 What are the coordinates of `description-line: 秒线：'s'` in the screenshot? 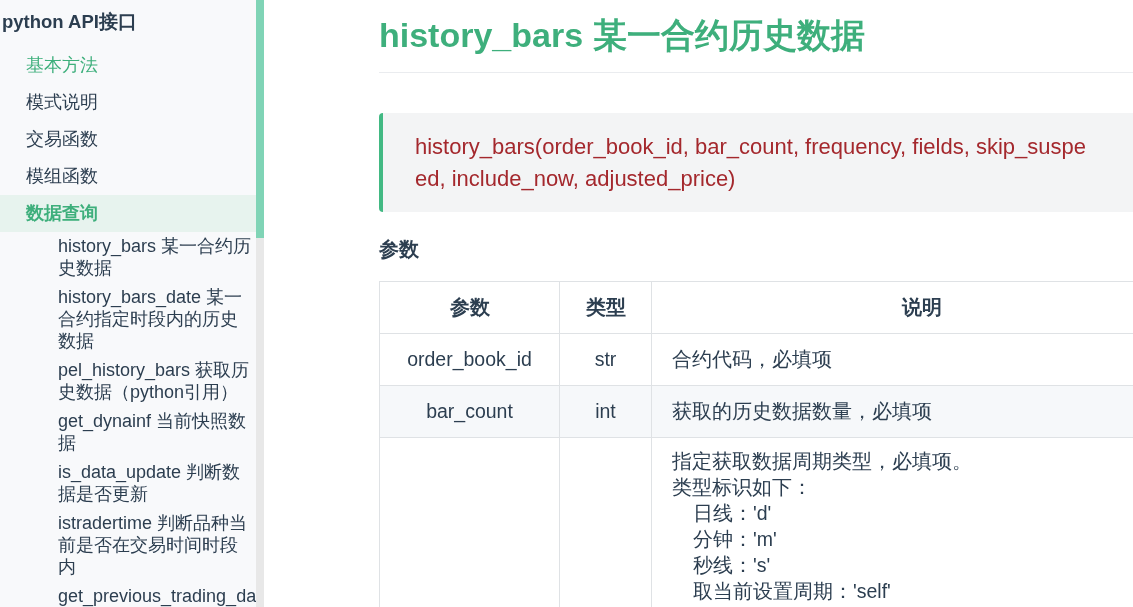 It's located at (732, 565).